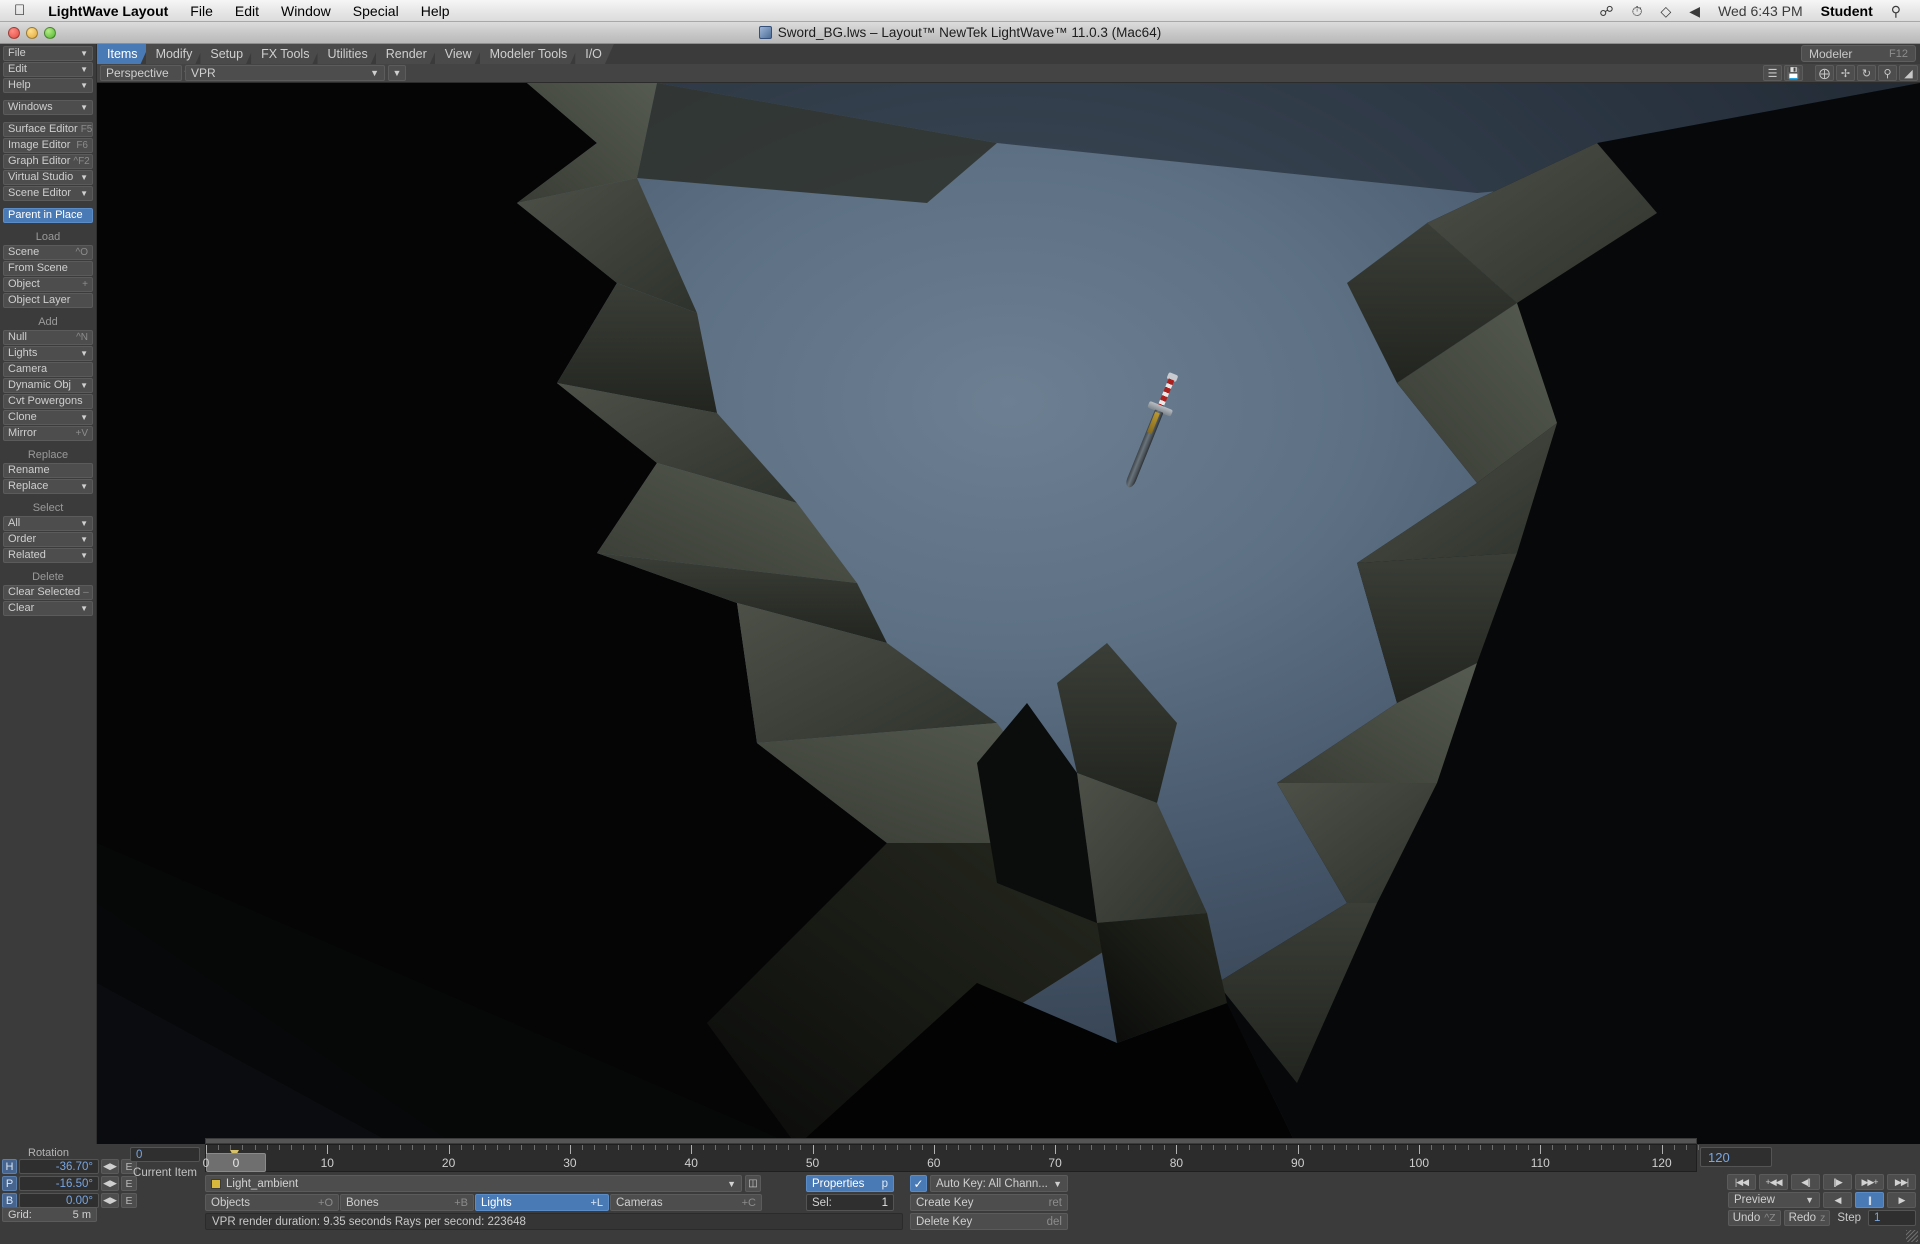 The width and height of the screenshot is (1920, 1244). I want to click on bluetooth-icon: ☍, so click(1606, 11).